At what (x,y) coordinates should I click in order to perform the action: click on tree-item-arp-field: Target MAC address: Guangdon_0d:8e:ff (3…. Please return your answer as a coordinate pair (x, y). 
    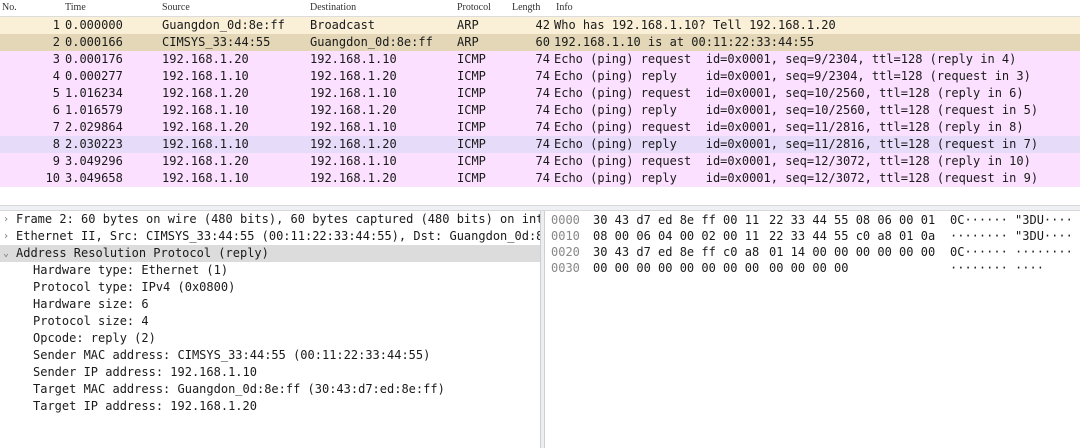
    Looking at the image, I should click on (270, 389).